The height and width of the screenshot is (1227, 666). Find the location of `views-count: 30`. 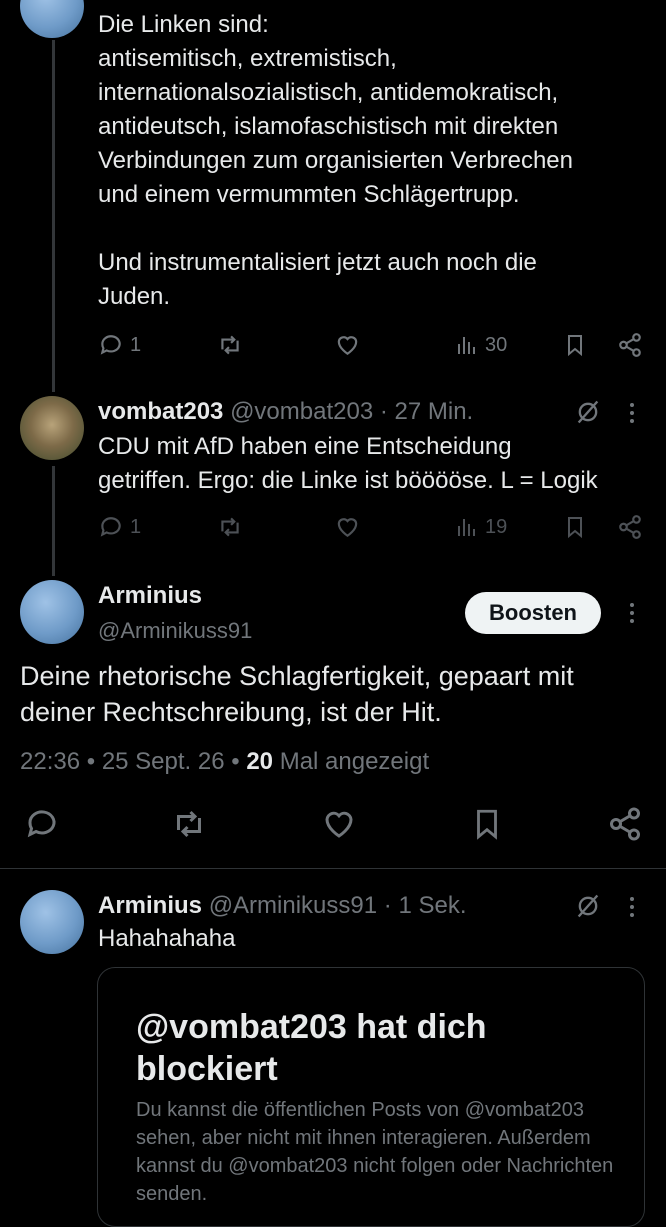

views-count: 30 is located at coordinates (496, 344).